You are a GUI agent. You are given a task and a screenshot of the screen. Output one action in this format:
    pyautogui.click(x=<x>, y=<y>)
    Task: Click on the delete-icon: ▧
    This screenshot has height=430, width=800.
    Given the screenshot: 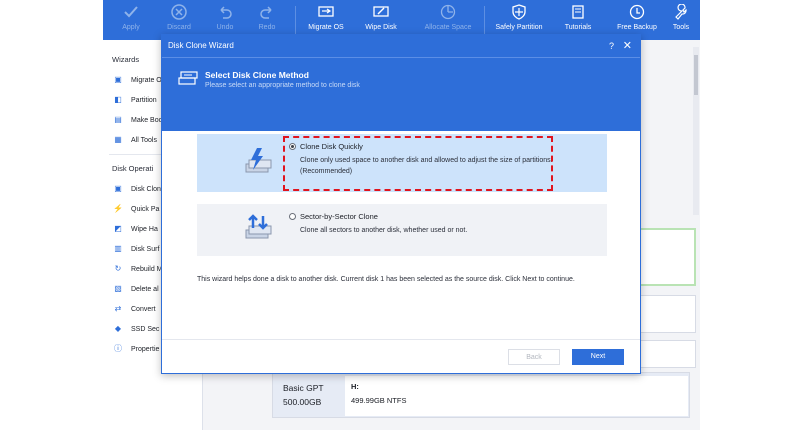 What is the action you would take?
    pyautogui.click(x=118, y=288)
    